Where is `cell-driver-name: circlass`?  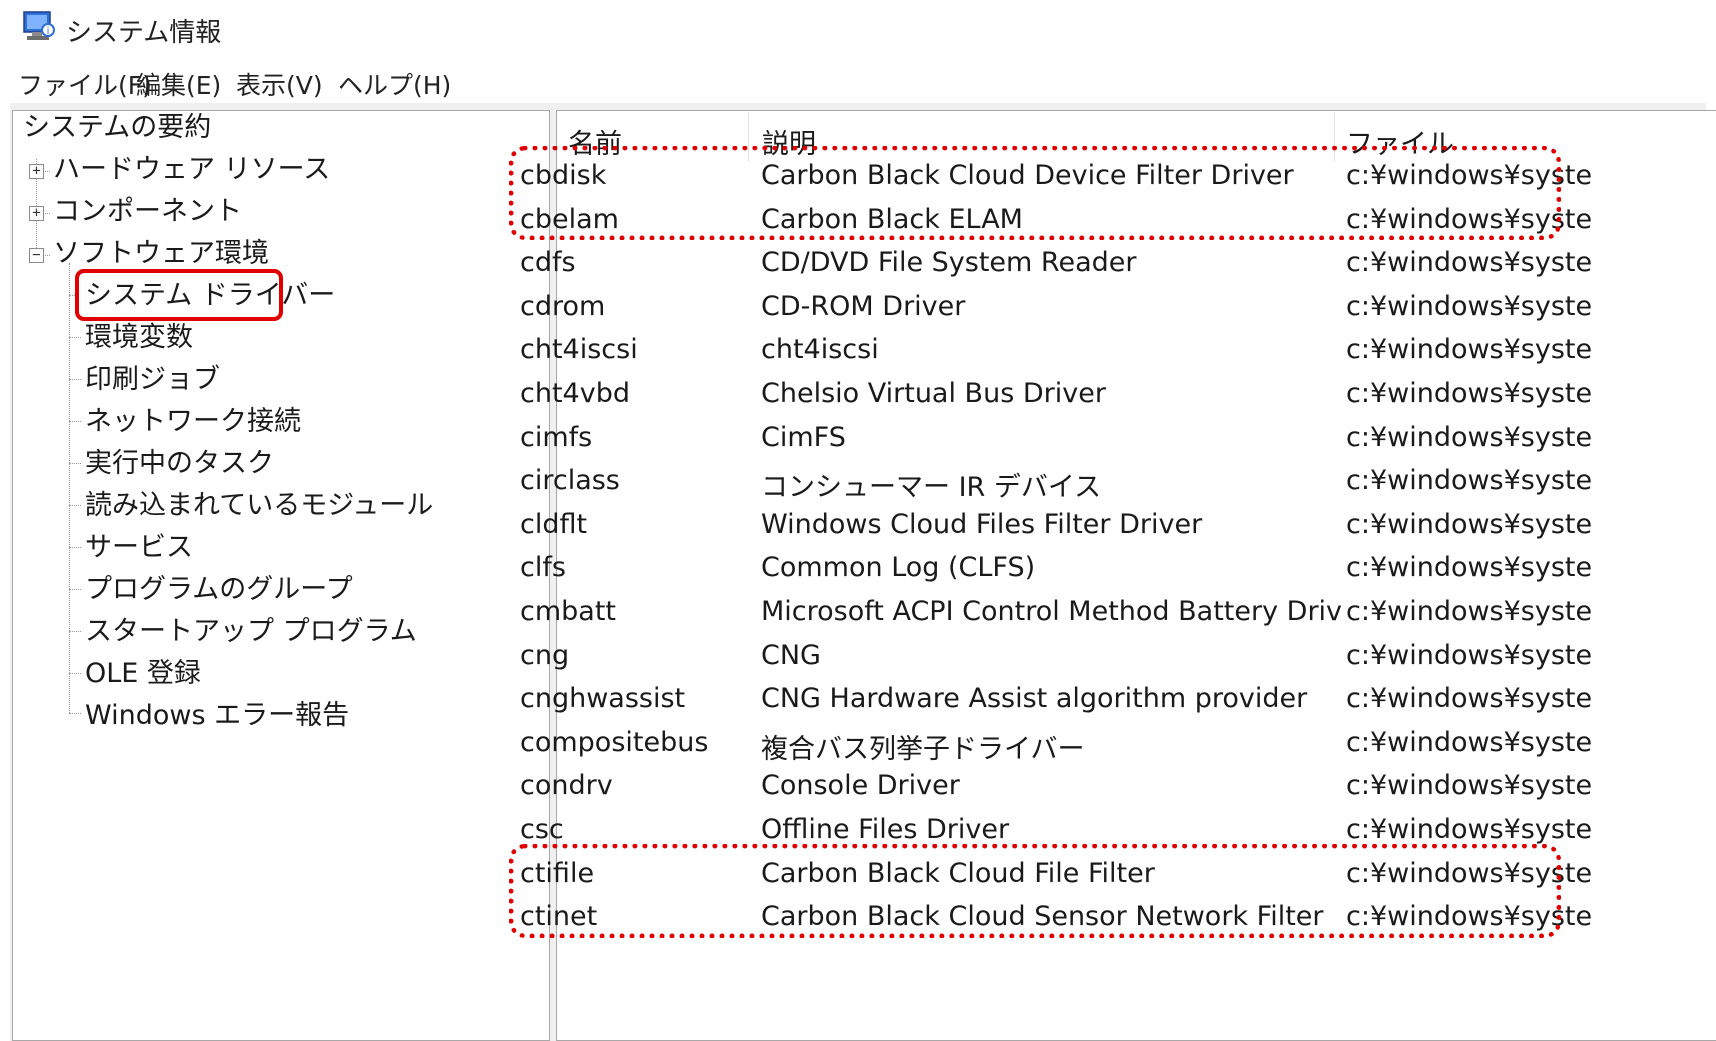 cell-driver-name: circlass is located at coordinates (570, 481).